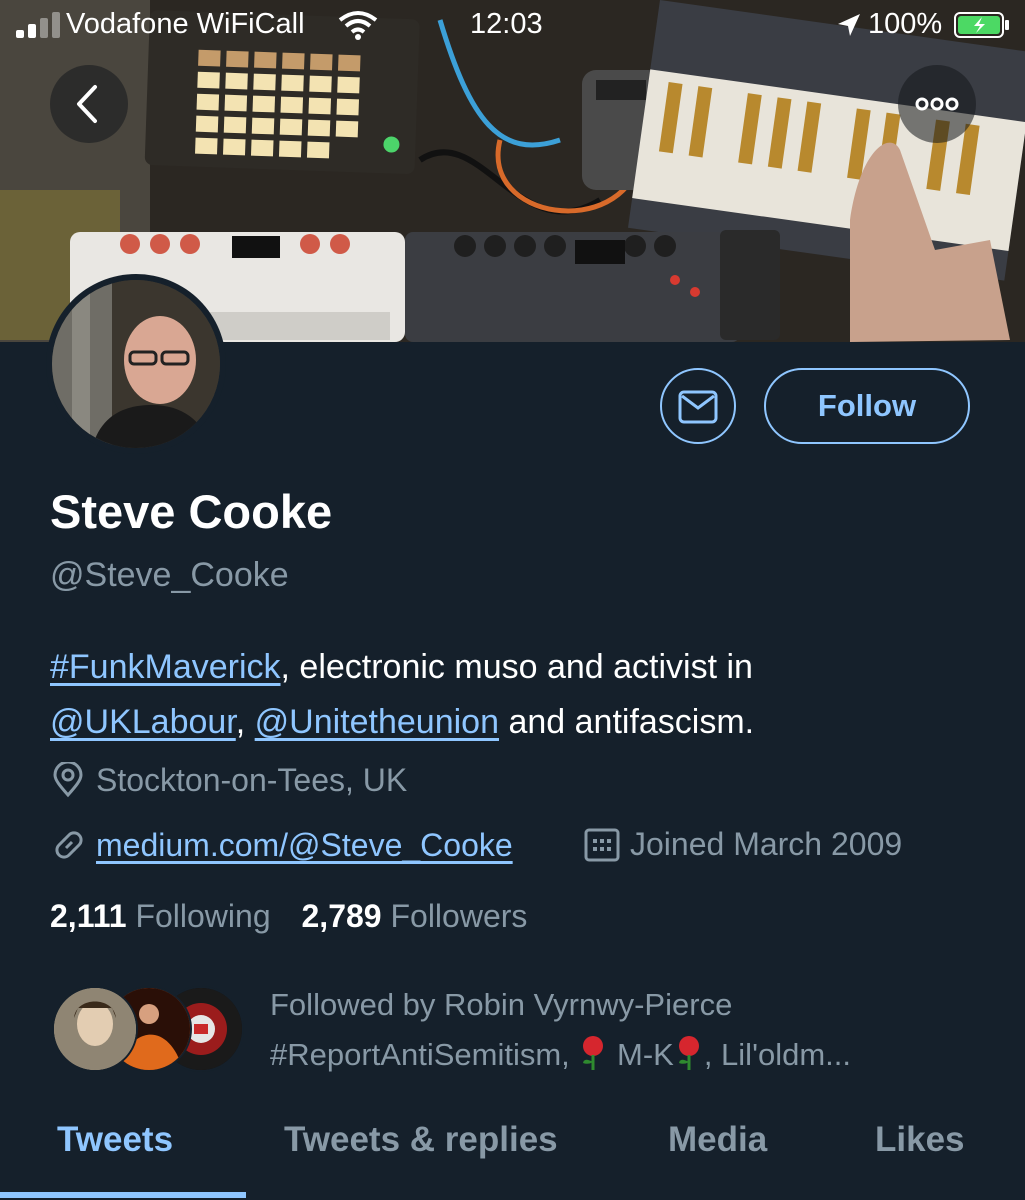 Image resolution: width=1025 pixels, height=1200 pixels. Describe the element at coordinates (191, 511) in the screenshot. I see `profile-name: Steve Cooke` at that location.